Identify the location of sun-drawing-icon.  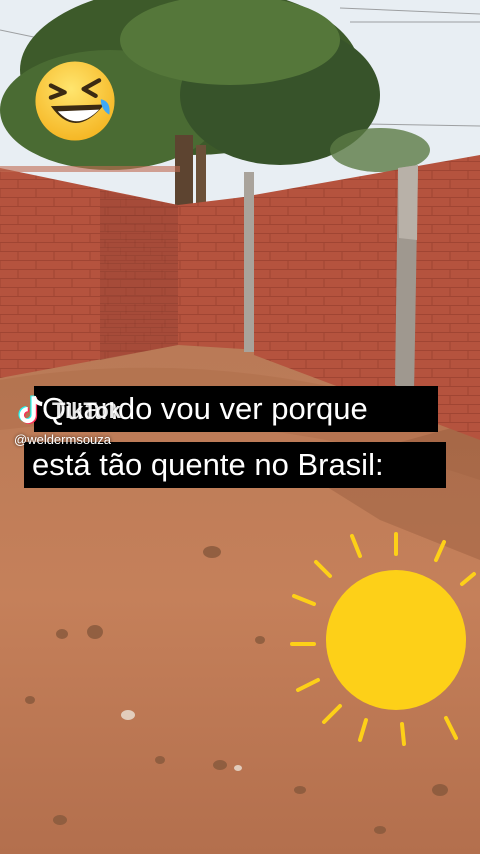
(383, 639).